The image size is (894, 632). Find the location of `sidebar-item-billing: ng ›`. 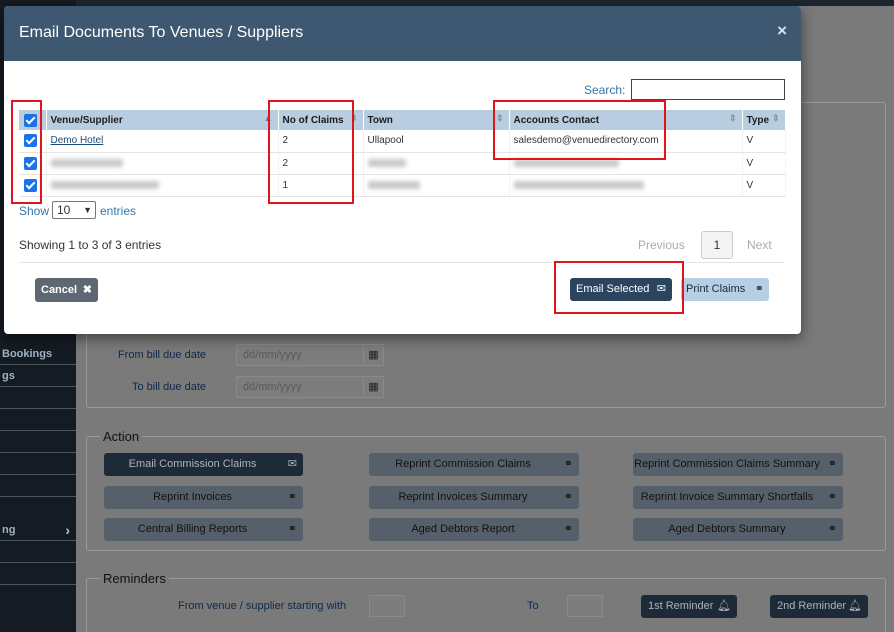

sidebar-item-billing: ng › is located at coordinates (38, 530).